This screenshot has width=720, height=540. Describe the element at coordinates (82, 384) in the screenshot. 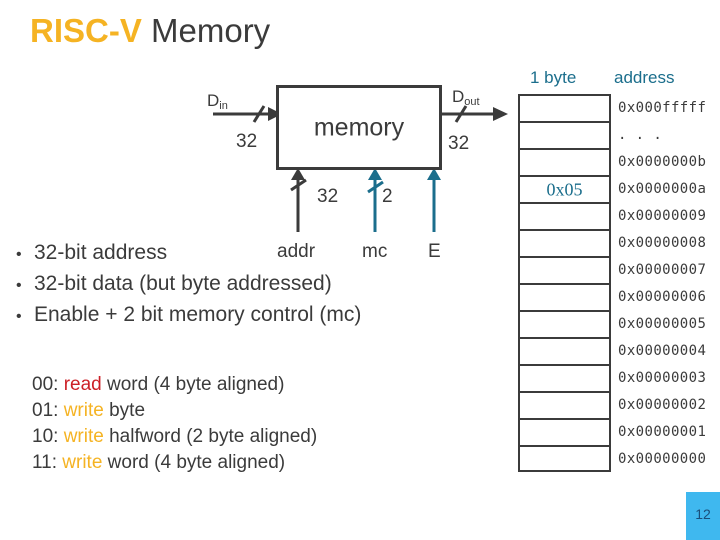

I see `enc-operation: read` at that location.